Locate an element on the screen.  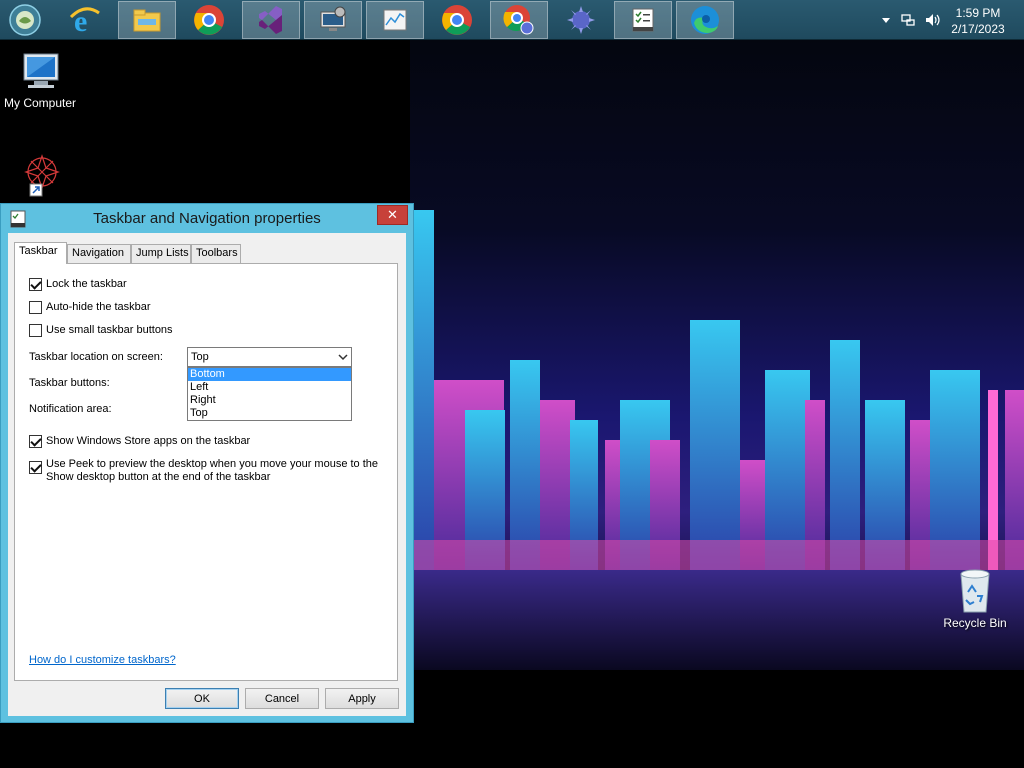
tab-toolbars: Toolbars is located at coordinates (216, 253).